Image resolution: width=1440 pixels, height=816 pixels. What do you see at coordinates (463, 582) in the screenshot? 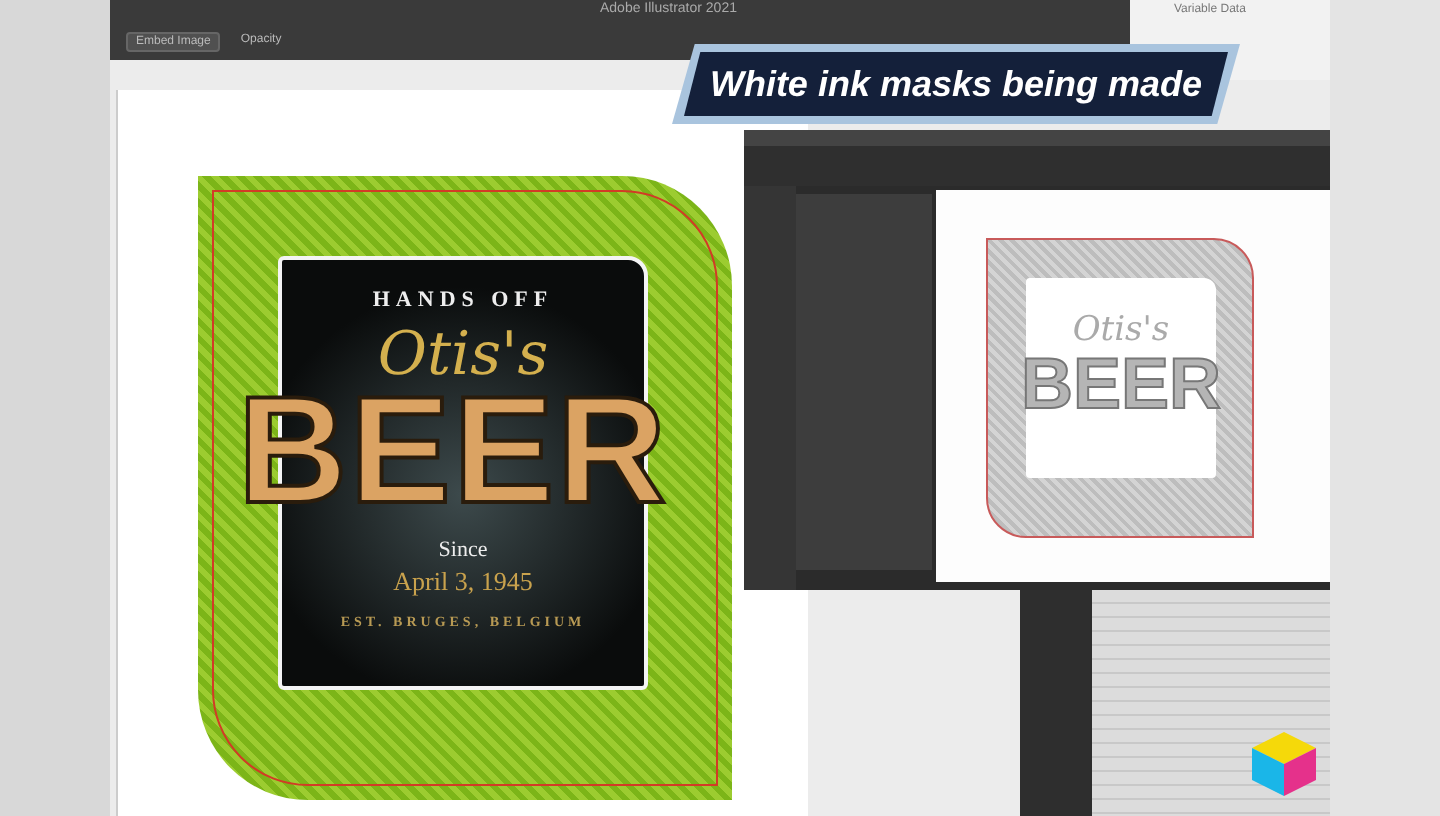
I see `label-date: April 3, 1945` at bounding box center [463, 582].